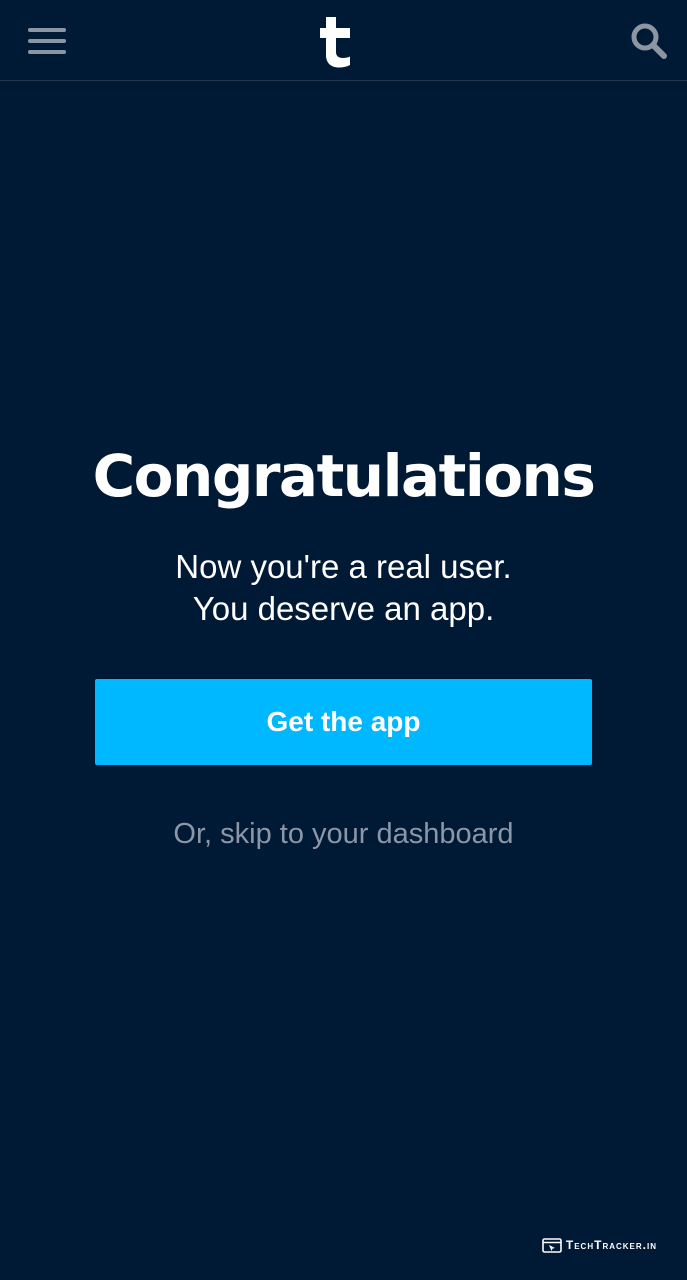 This screenshot has width=687, height=1280. I want to click on subtext-line-2: You deserve an app., so click(343, 608).